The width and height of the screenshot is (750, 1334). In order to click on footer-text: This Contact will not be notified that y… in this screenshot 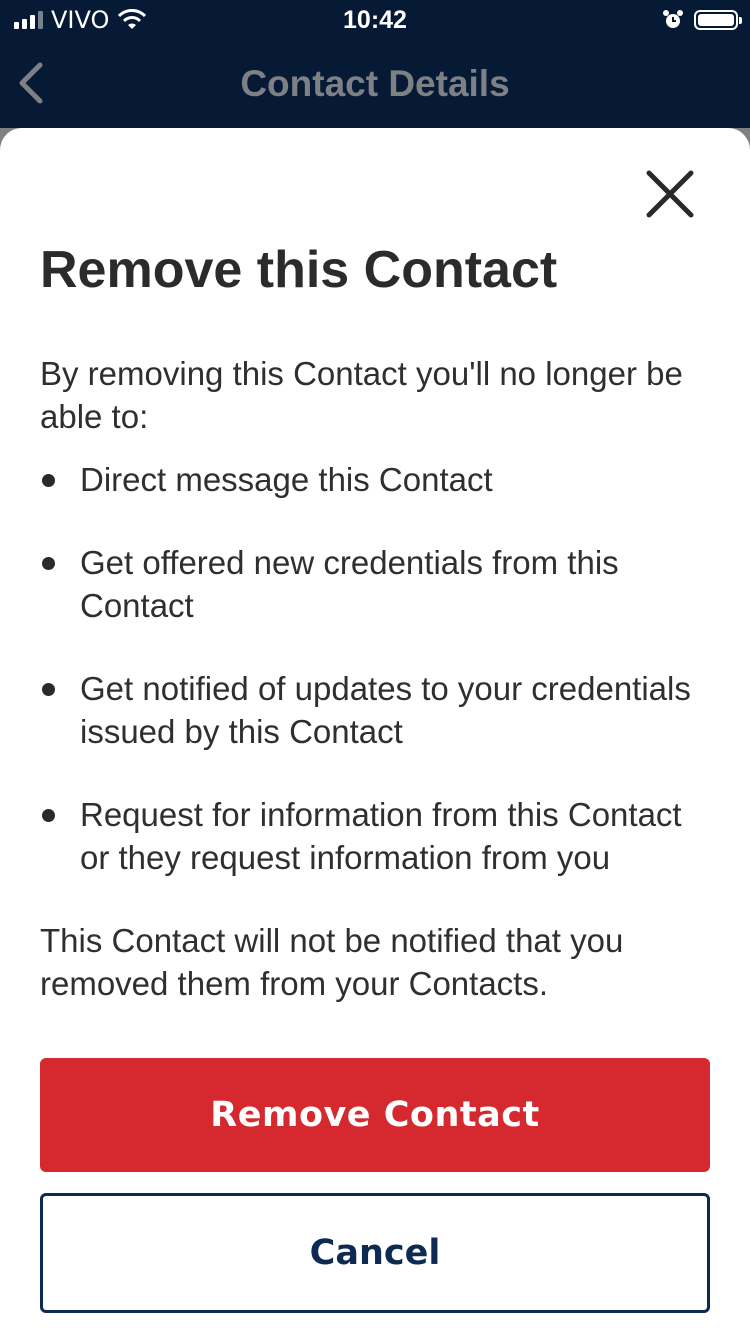, I will do `click(332, 962)`.